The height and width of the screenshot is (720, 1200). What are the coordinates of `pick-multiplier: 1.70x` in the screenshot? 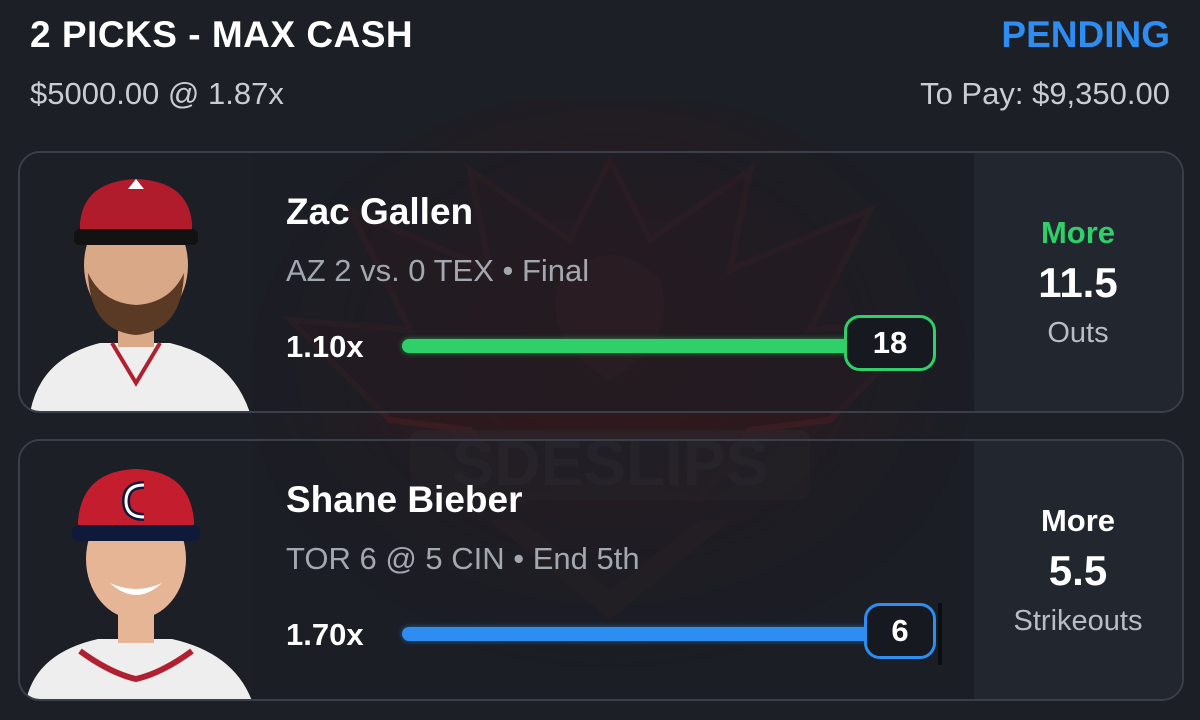 It's located at (325, 634).